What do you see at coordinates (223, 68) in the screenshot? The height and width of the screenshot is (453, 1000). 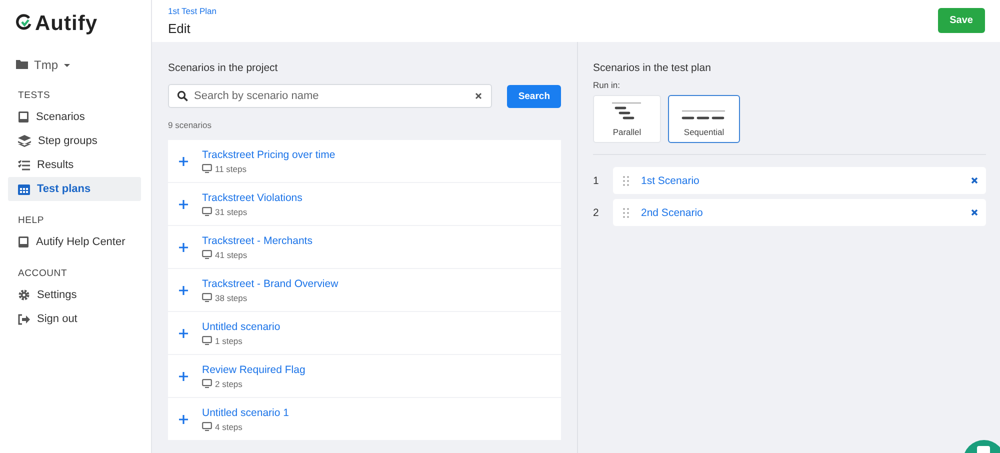 I see `section-title: Scenarios in the project` at bounding box center [223, 68].